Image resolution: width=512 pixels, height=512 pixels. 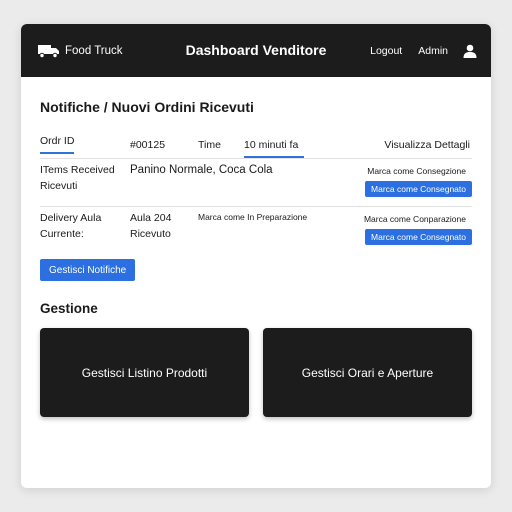 I want to click on items-action-label: Marca come Consegzione, so click(x=416, y=171).